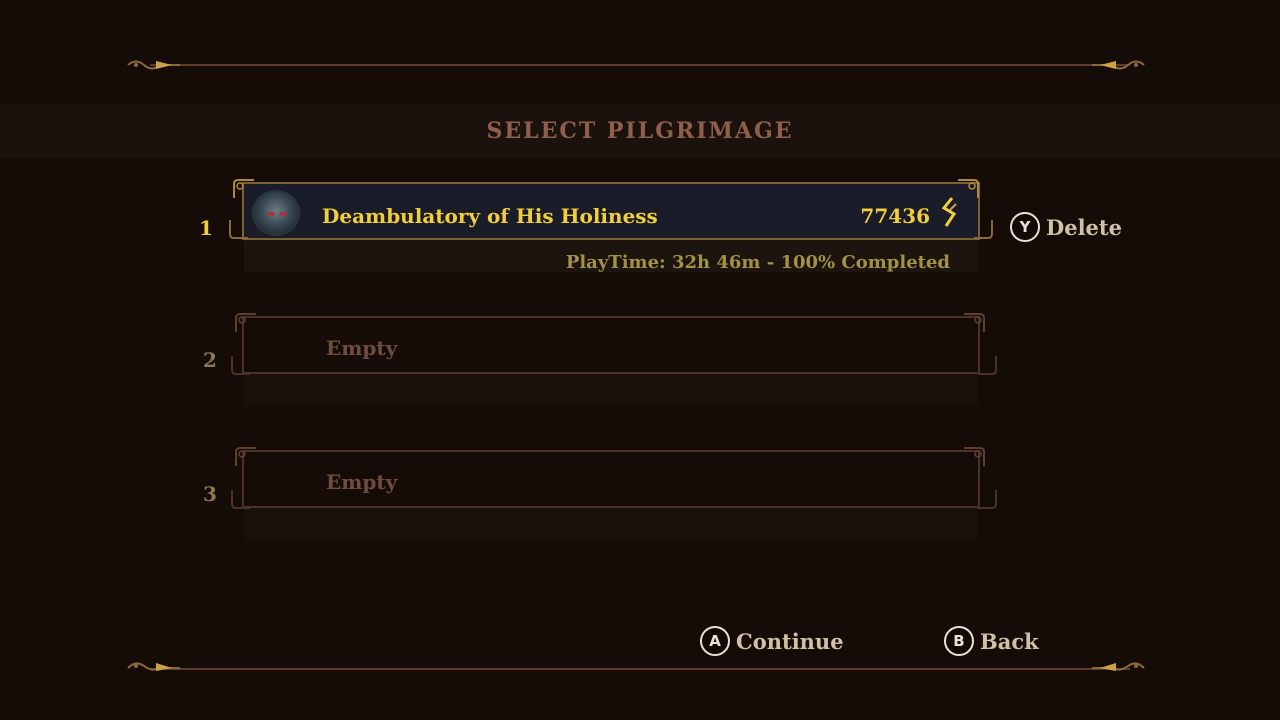 This screenshot has width=1280, height=720. Describe the element at coordinates (153, 65) in the screenshot. I see `top-left-ornament-icon` at that location.